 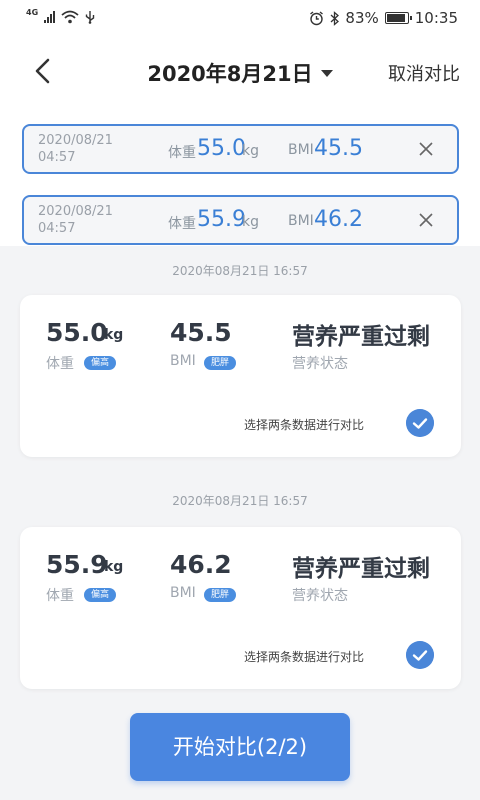 I want to click on chevron-down-icon, so click(x=326, y=73).